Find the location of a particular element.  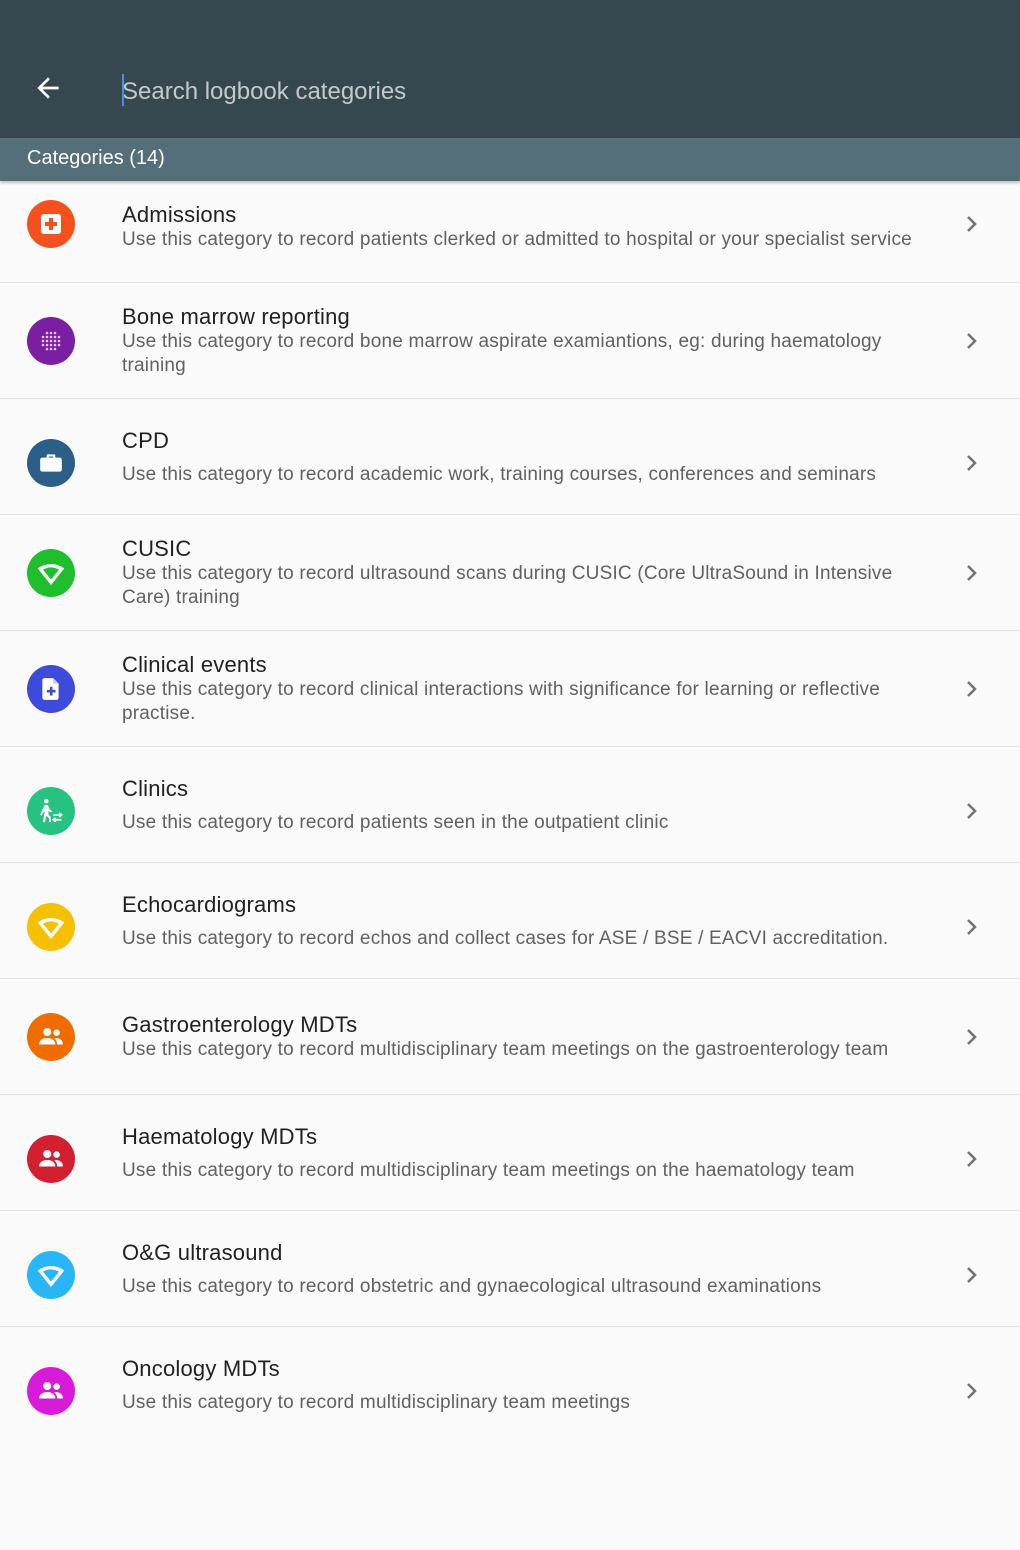

text-caret is located at coordinates (123, 90).